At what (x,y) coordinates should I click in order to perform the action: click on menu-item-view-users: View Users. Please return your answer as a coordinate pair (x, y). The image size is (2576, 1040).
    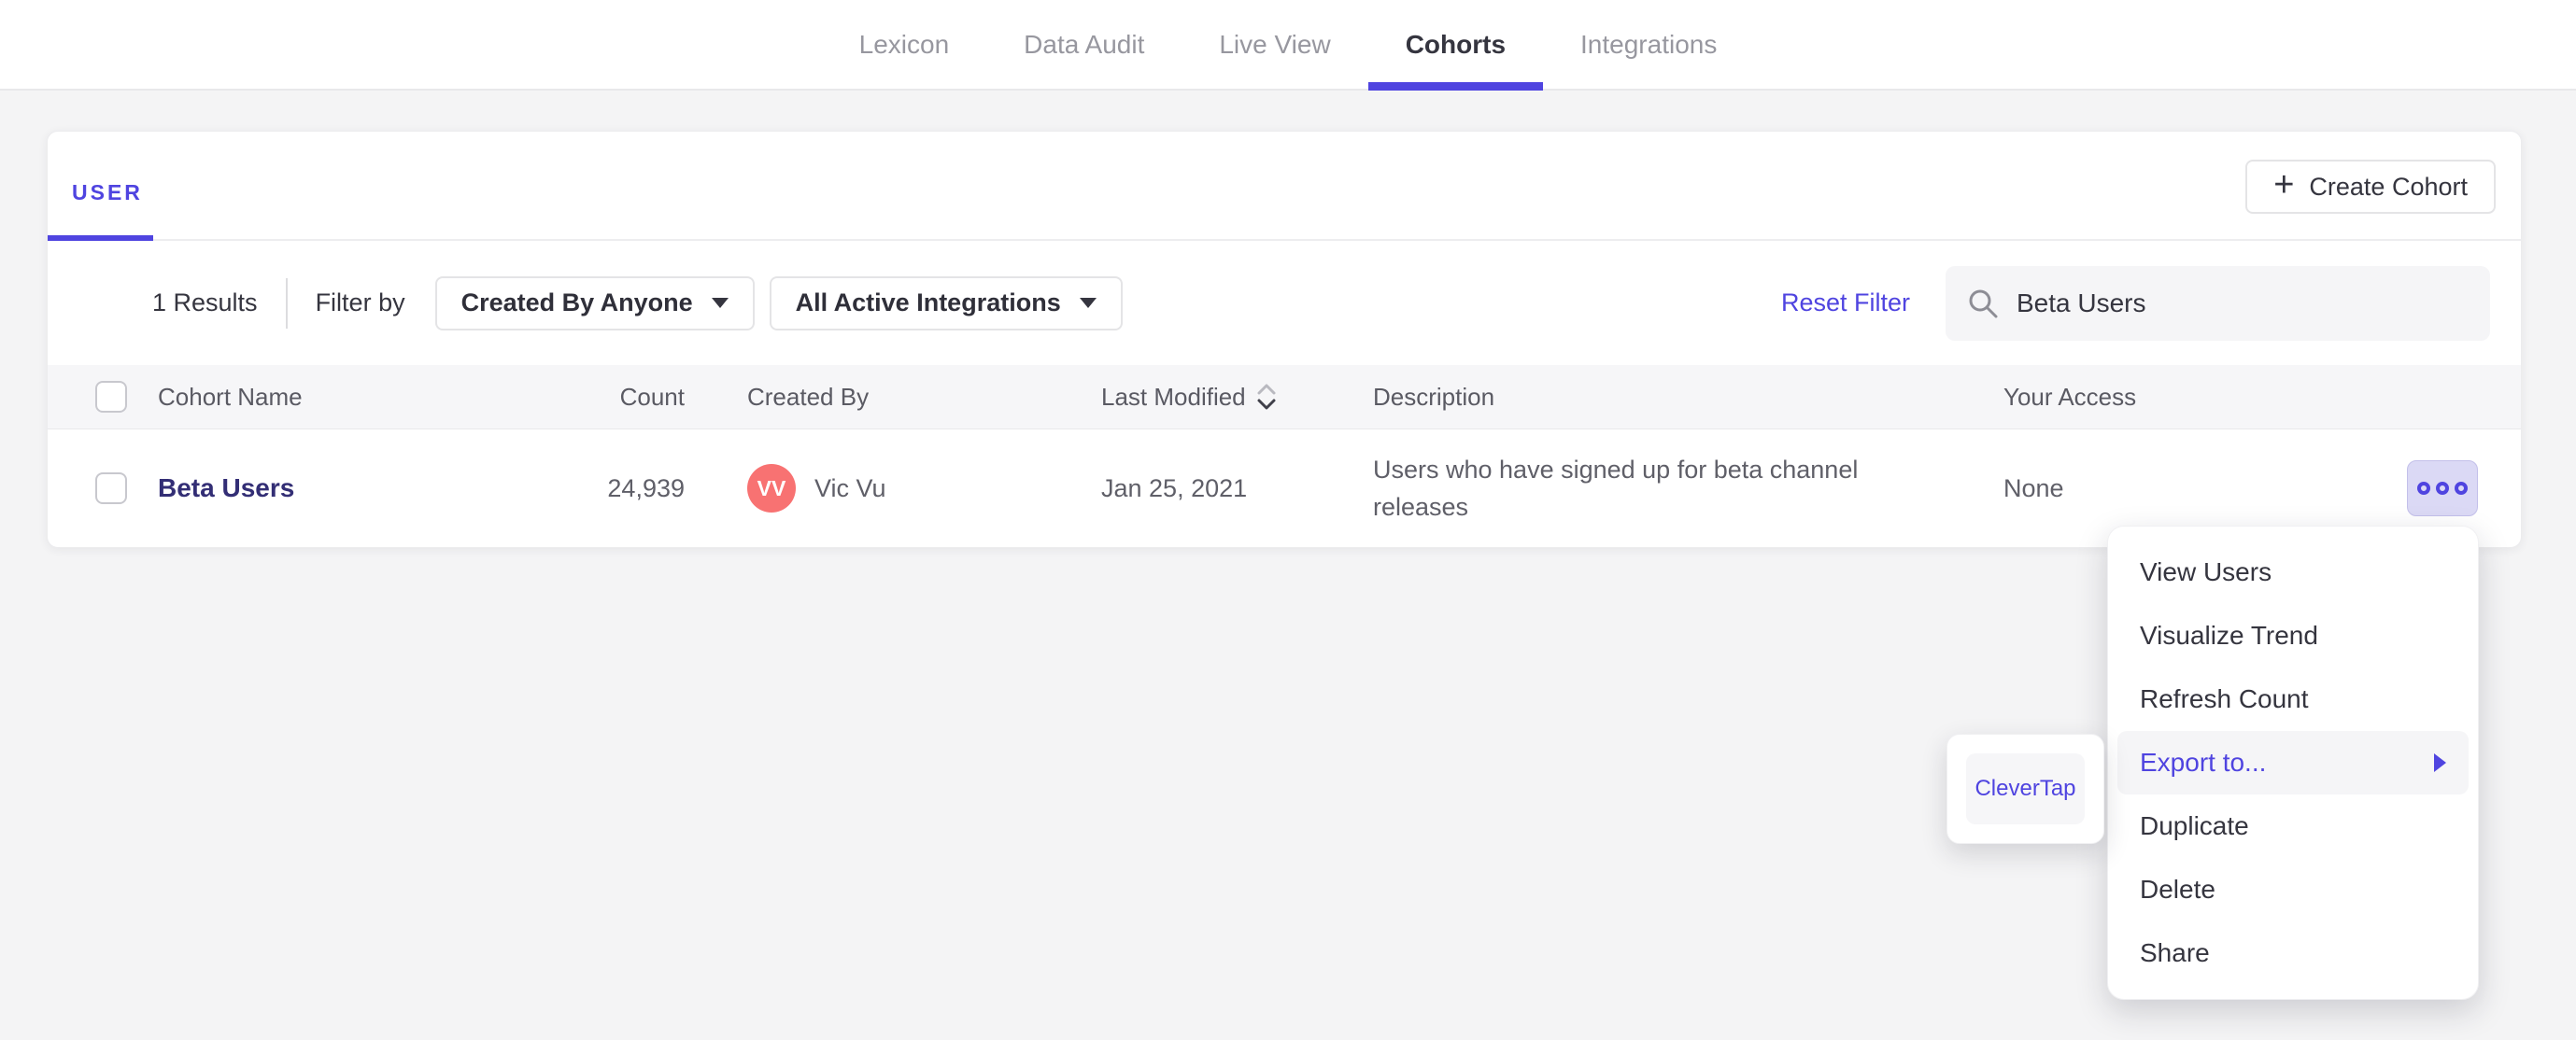
    Looking at the image, I should click on (2293, 572).